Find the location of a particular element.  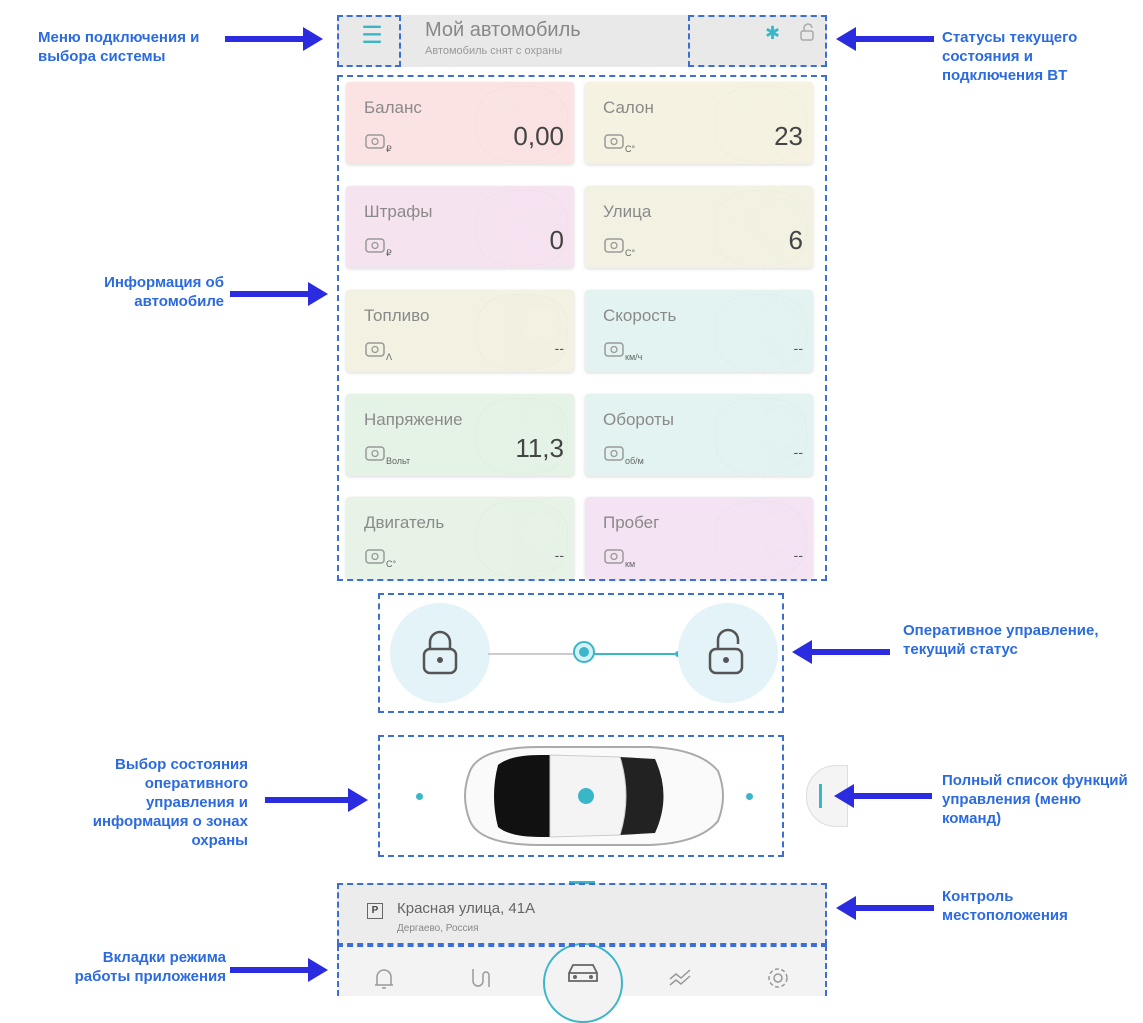

frame-tabs is located at coordinates (582, 970).